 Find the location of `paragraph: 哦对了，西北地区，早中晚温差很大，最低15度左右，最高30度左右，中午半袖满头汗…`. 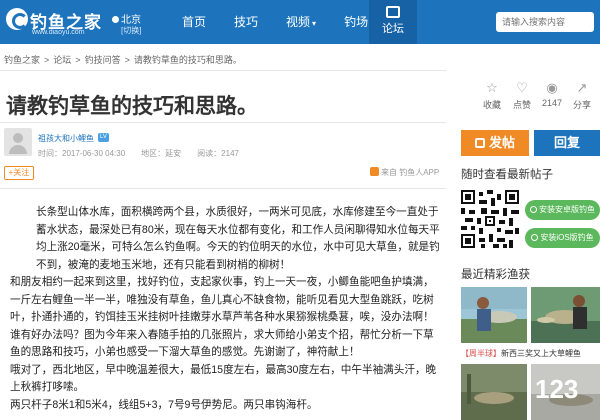

paragraph: 哦对了，西北地区，早中晚温差很大，最低15度左右，最高30度左右，中午半袖满头汗… is located at coordinates (223, 378).